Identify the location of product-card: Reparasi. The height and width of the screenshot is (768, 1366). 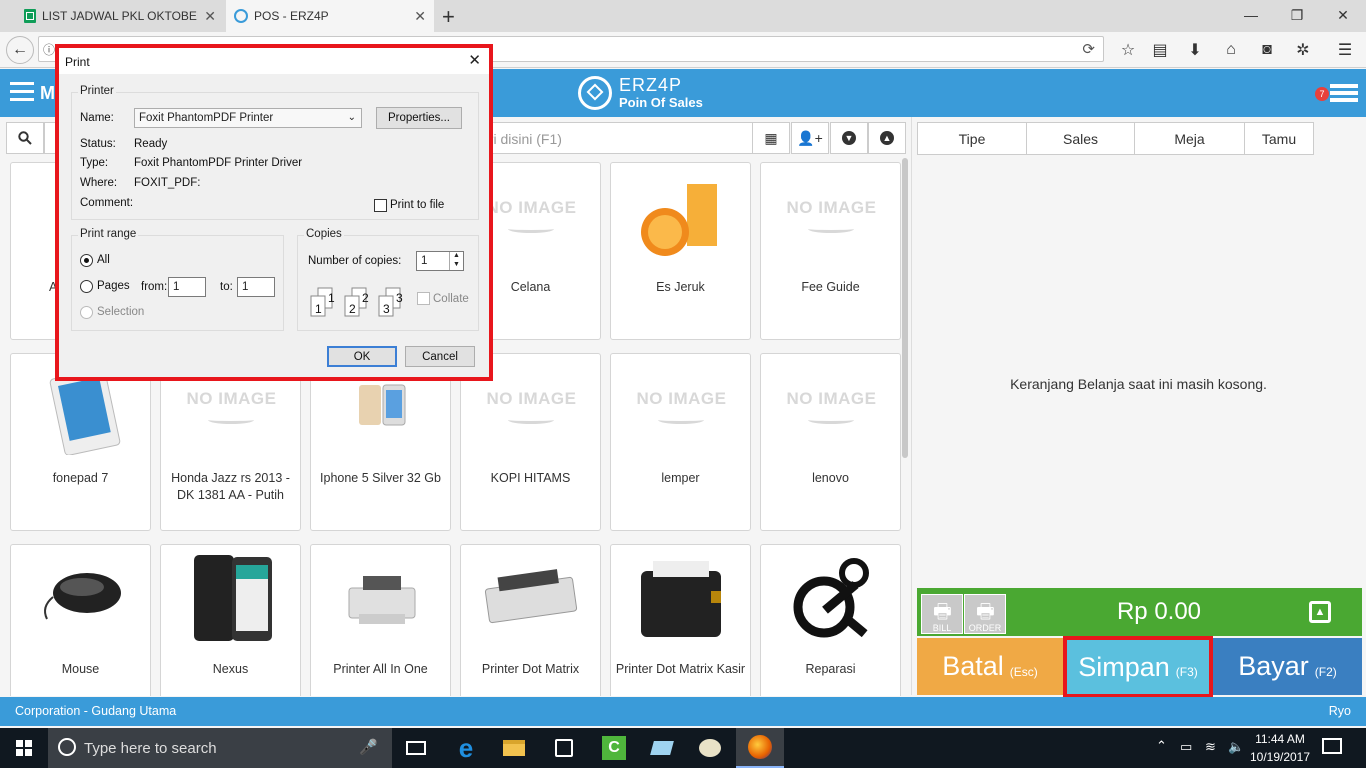
(830, 620).